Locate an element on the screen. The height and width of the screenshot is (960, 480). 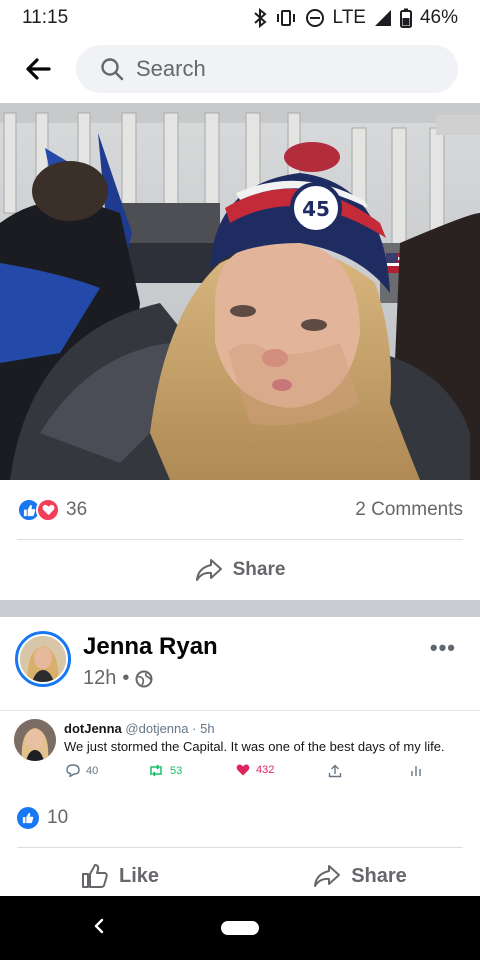
top-bar is located at coordinates (240, 69).